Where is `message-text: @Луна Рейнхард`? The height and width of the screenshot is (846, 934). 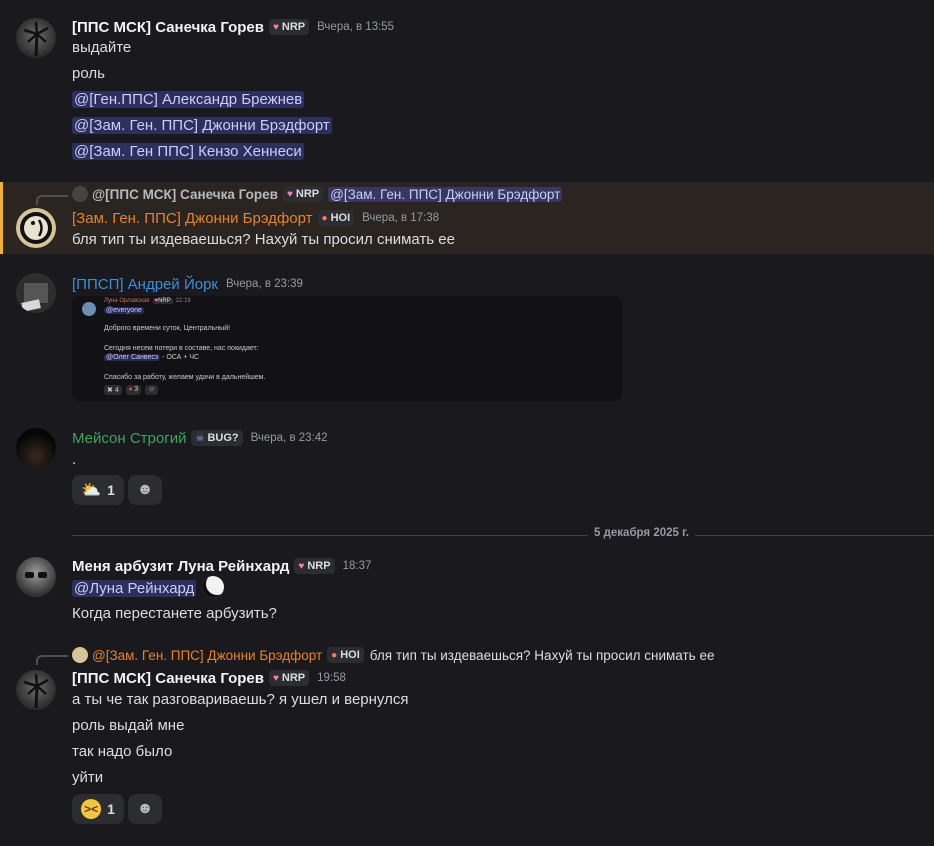
message-text: @Луна Рейнхард is located at coordinates (148, 588).